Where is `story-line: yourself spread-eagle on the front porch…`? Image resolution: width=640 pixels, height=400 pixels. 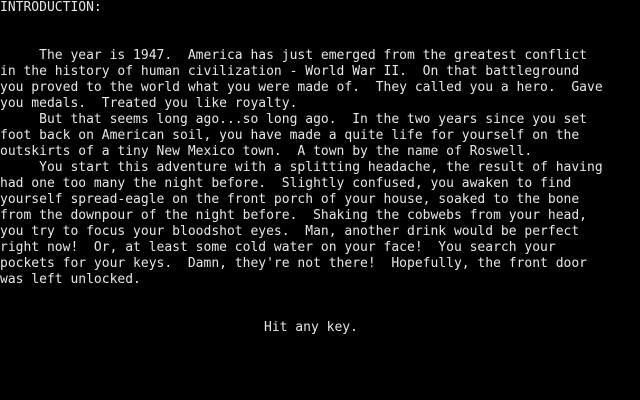 story-line: yourself spread-eagle on the front porch… is located at coordinates (290, 199).